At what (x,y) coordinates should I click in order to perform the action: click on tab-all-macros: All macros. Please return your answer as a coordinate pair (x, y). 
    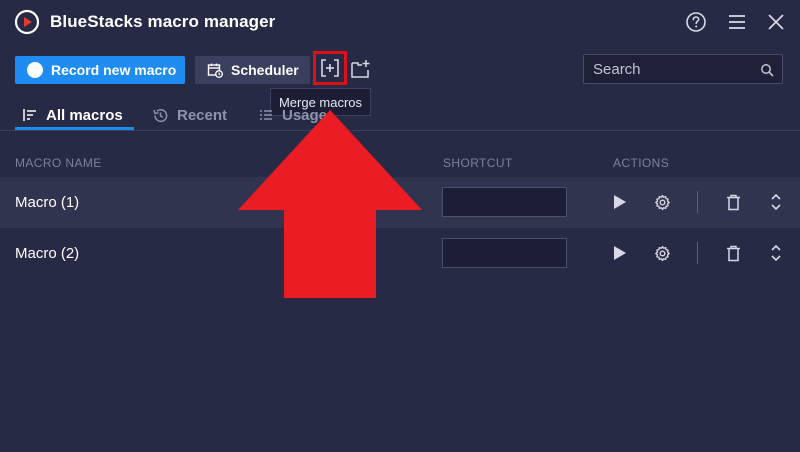
    Looking at the image, I should click on (72, 115).